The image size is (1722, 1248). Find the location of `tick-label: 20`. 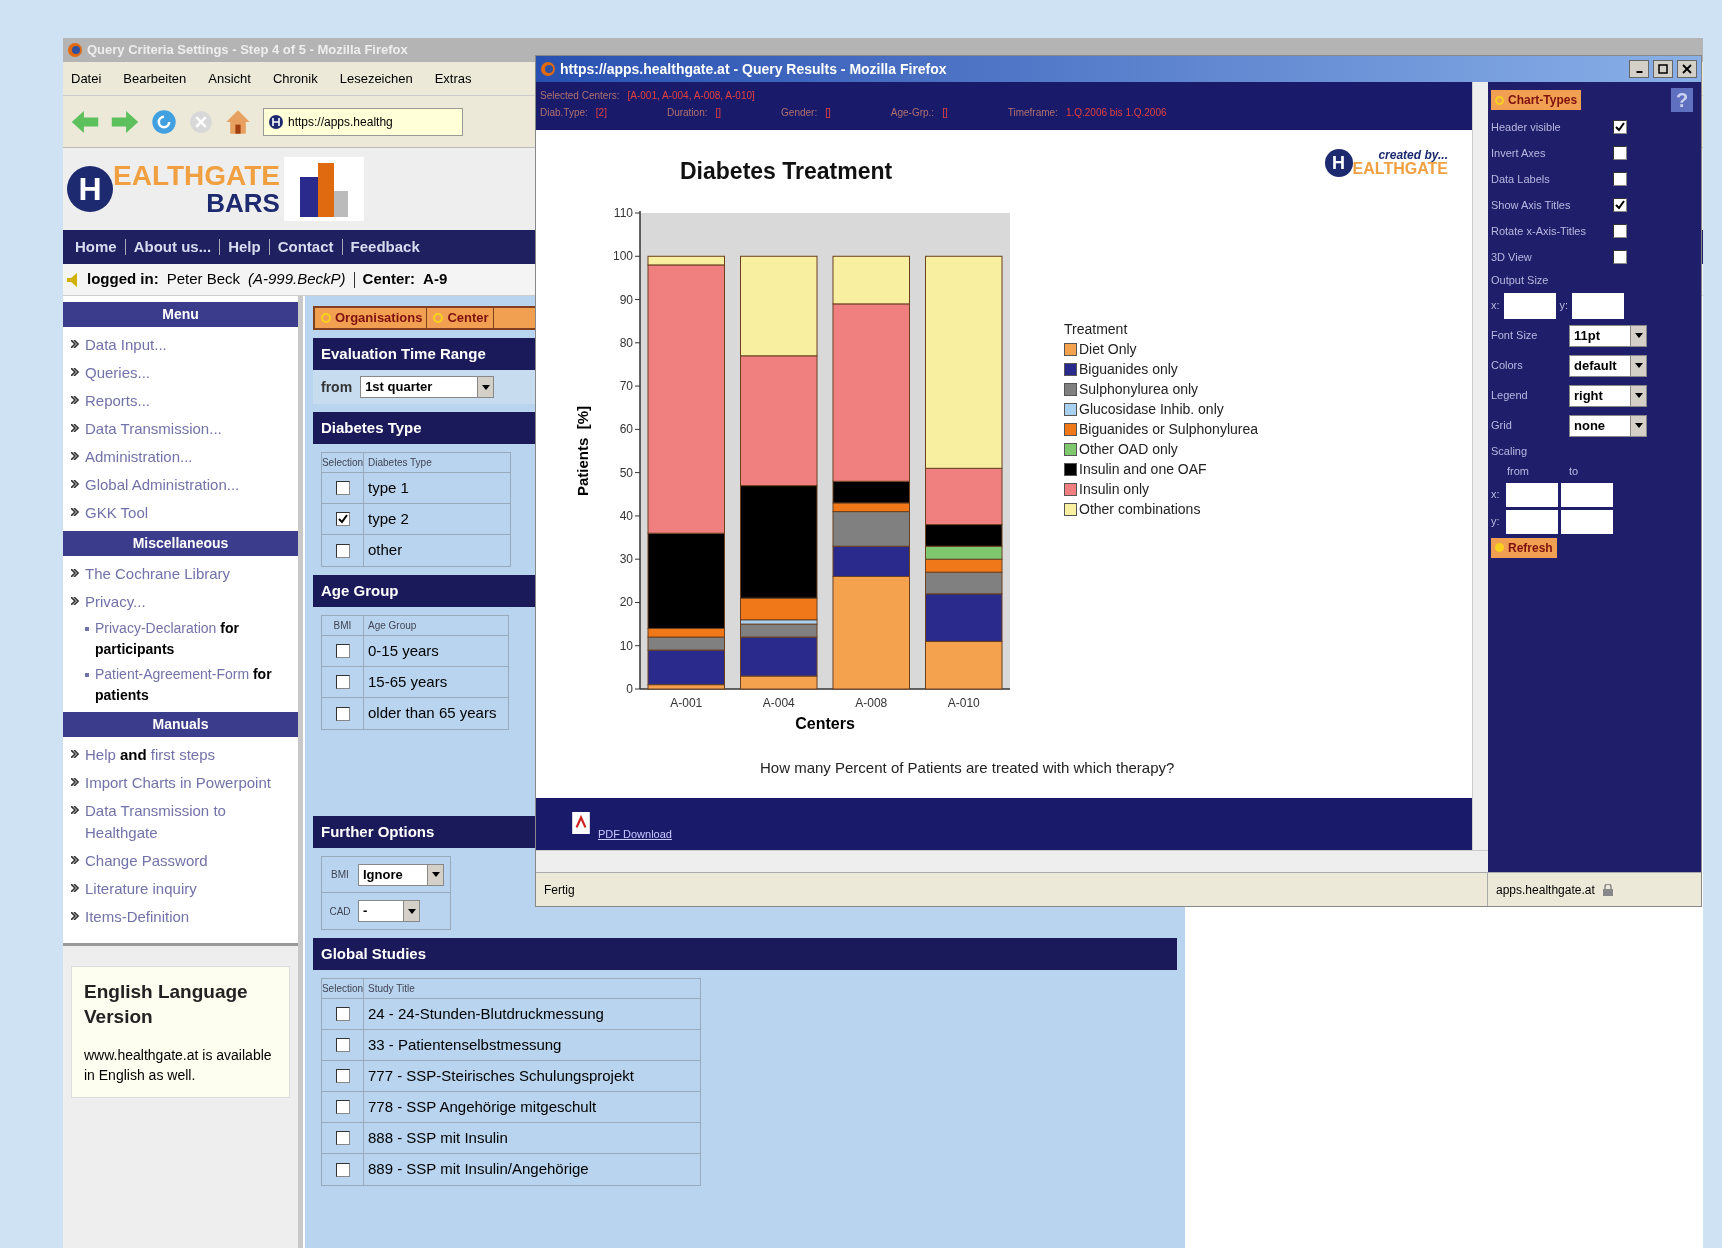

tick-label: 20 is located at coordinates (626, 601).